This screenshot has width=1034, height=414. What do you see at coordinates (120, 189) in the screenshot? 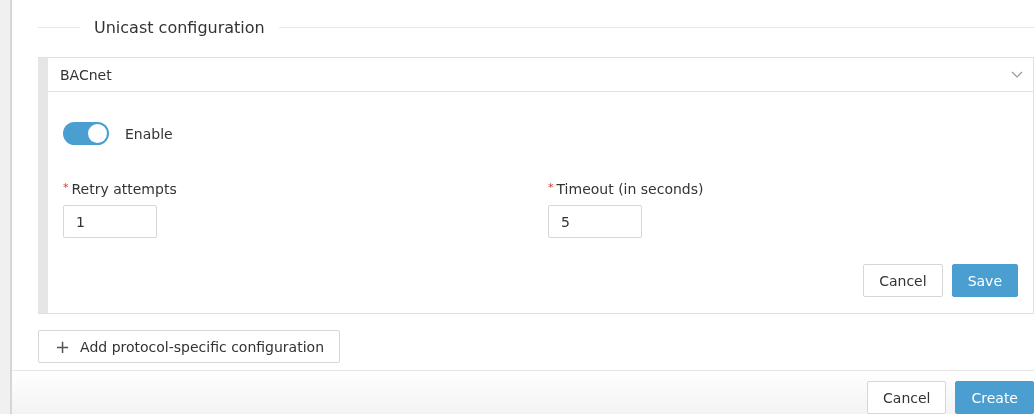
I see `field-label: * Retry attempts` at bounding box center [120, 189].